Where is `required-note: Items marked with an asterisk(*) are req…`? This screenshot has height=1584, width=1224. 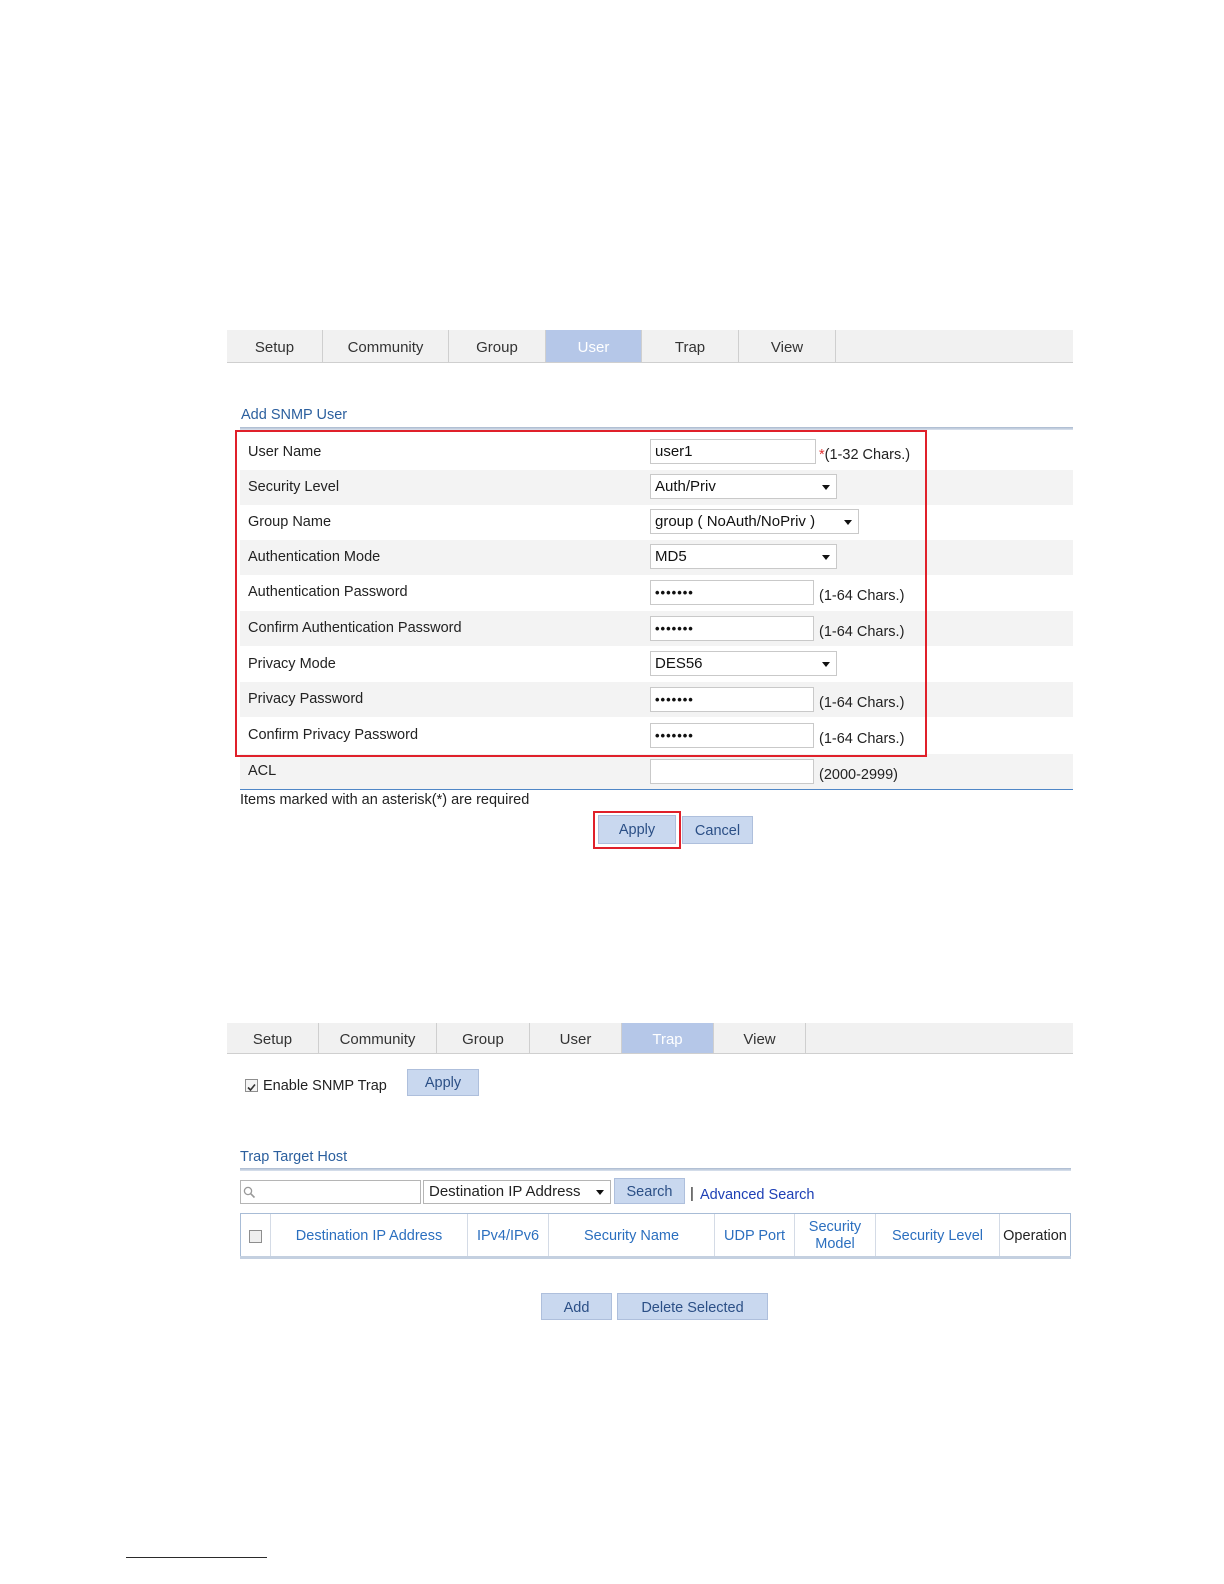 required-note: Items marked with an asterisk(*) are req… is located at coordinates (385, 800).